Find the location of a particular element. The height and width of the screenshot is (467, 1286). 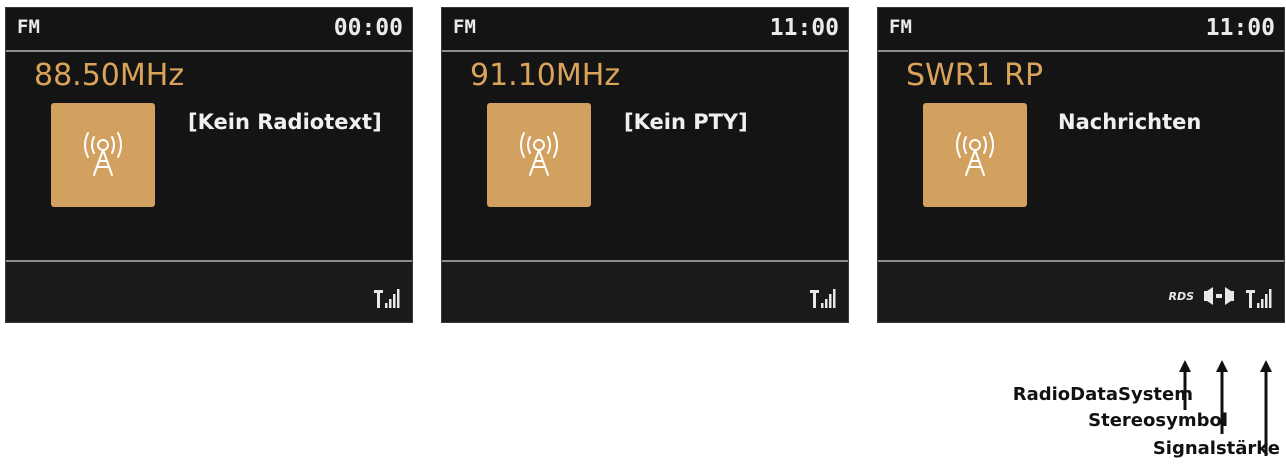

radiotext: [Kein PTY] is located at coordinates (686, 122).